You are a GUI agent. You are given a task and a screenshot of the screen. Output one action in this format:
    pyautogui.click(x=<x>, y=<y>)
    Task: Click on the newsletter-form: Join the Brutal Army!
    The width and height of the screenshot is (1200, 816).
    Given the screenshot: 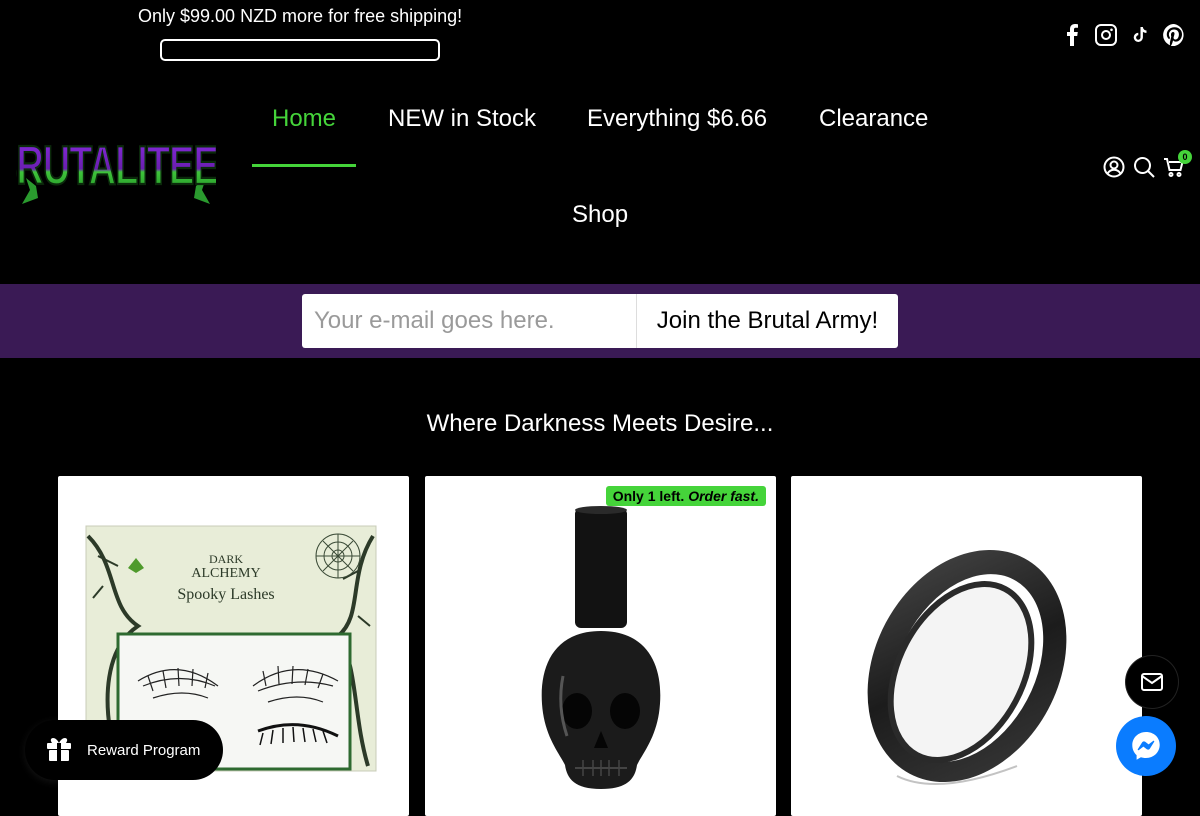 What is the action you would take?
    pyautogui.click(x=600, y=321)
    